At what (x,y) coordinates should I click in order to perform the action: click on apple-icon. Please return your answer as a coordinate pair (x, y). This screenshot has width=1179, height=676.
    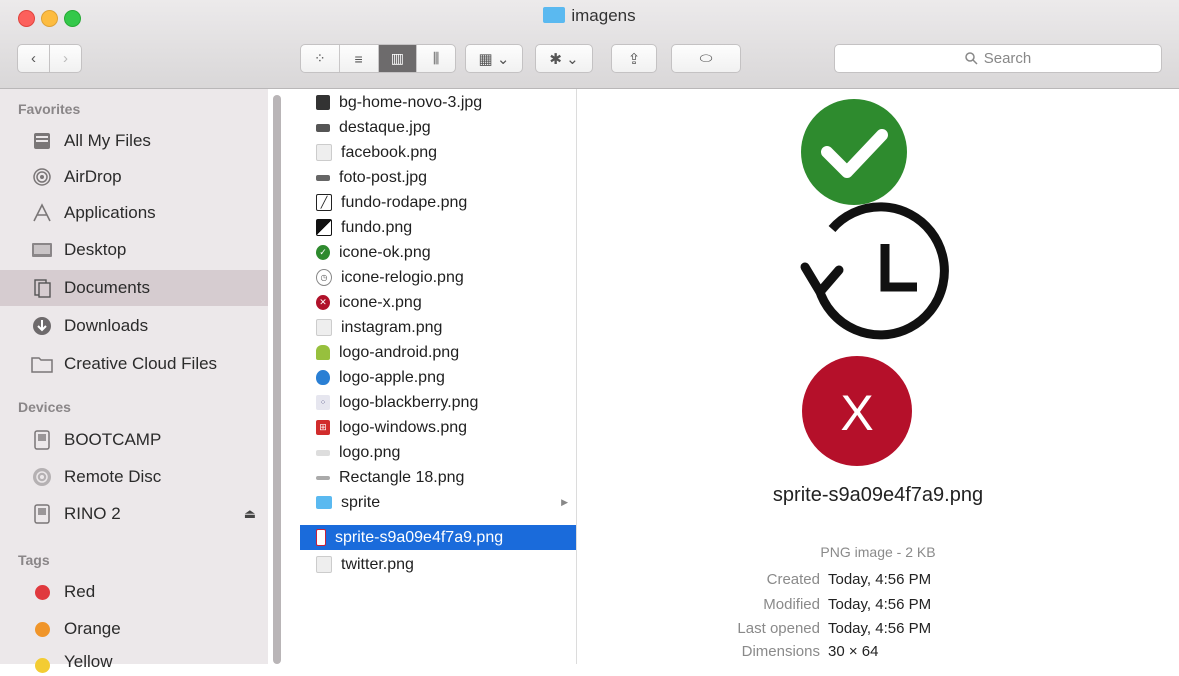
    Looking at the image, I should click on (323, 377).